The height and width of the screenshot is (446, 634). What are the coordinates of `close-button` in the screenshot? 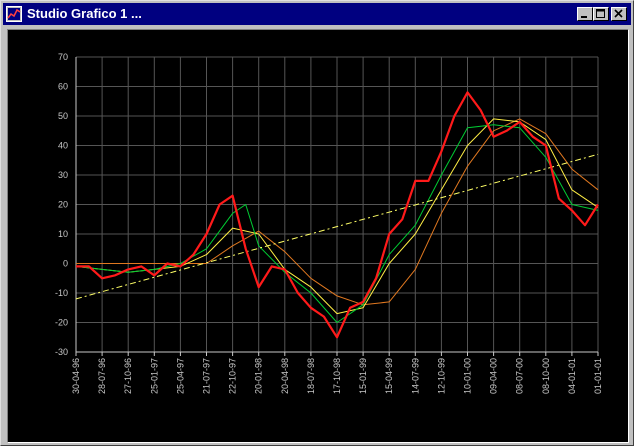 It's located at (619, 14).